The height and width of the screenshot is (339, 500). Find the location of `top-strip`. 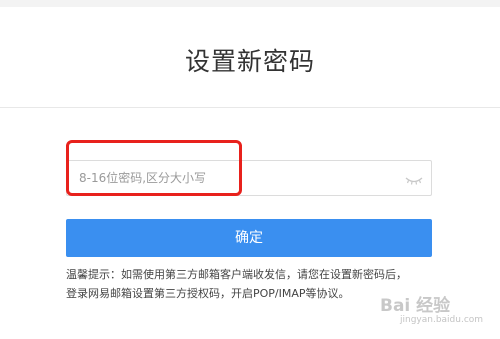

top-strip is located at coordinates (250, 3).